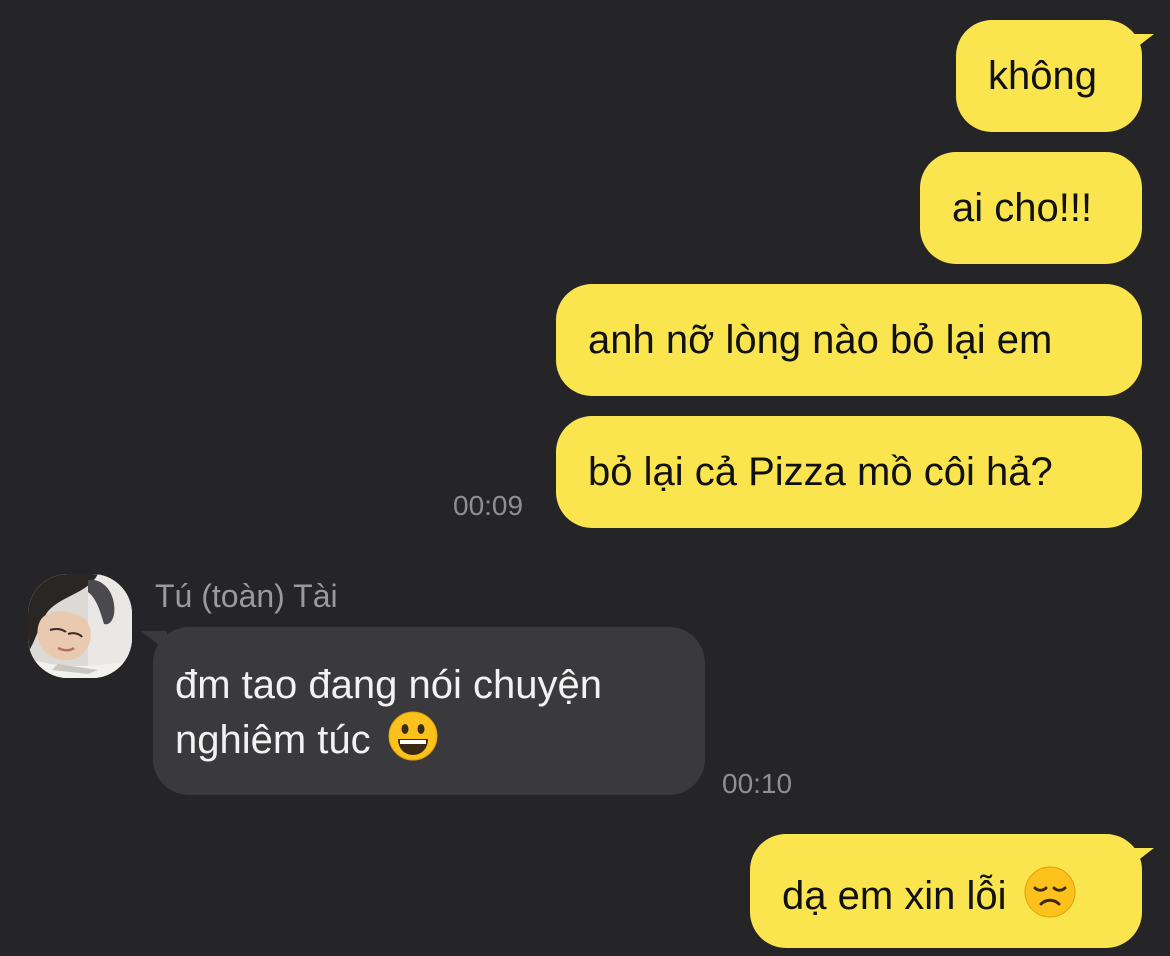 Image resolution: width=1170 pixels, height=956 pixels. I want to click on message-text: ai cho!!!, so click(1022, 208).